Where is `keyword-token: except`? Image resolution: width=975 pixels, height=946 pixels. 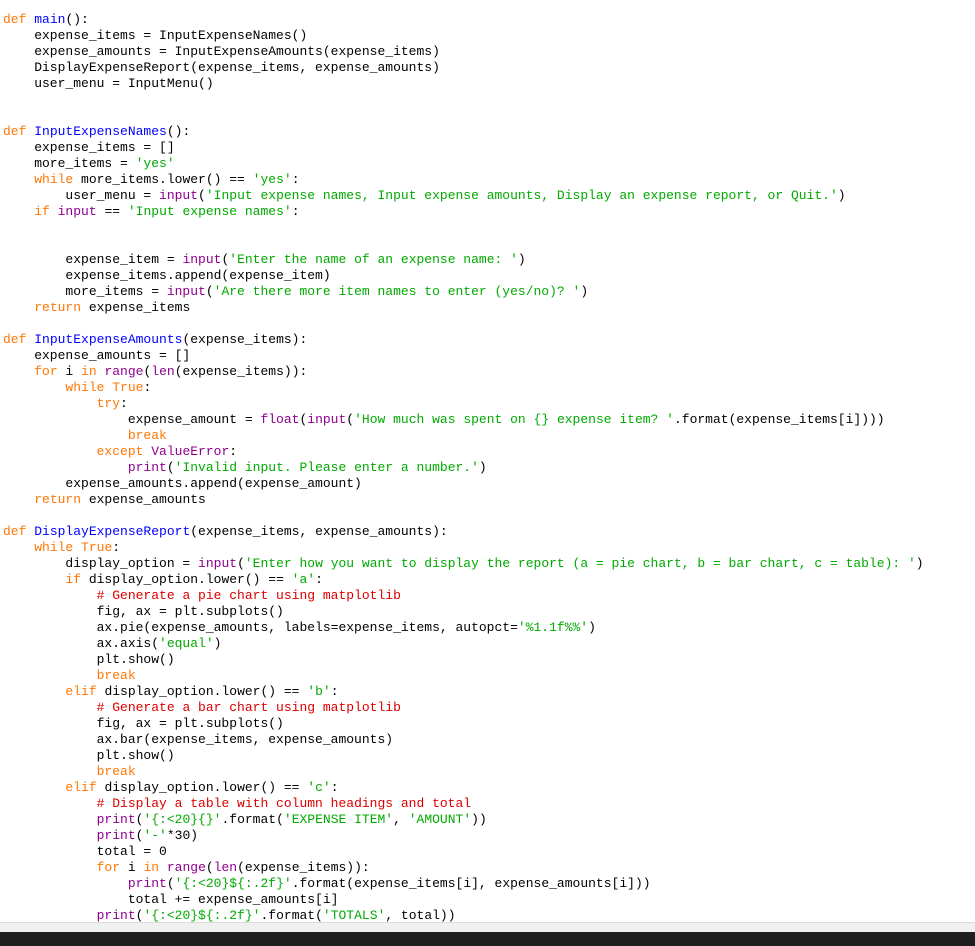 keyword-token: except is located at coordinates (120, 451).